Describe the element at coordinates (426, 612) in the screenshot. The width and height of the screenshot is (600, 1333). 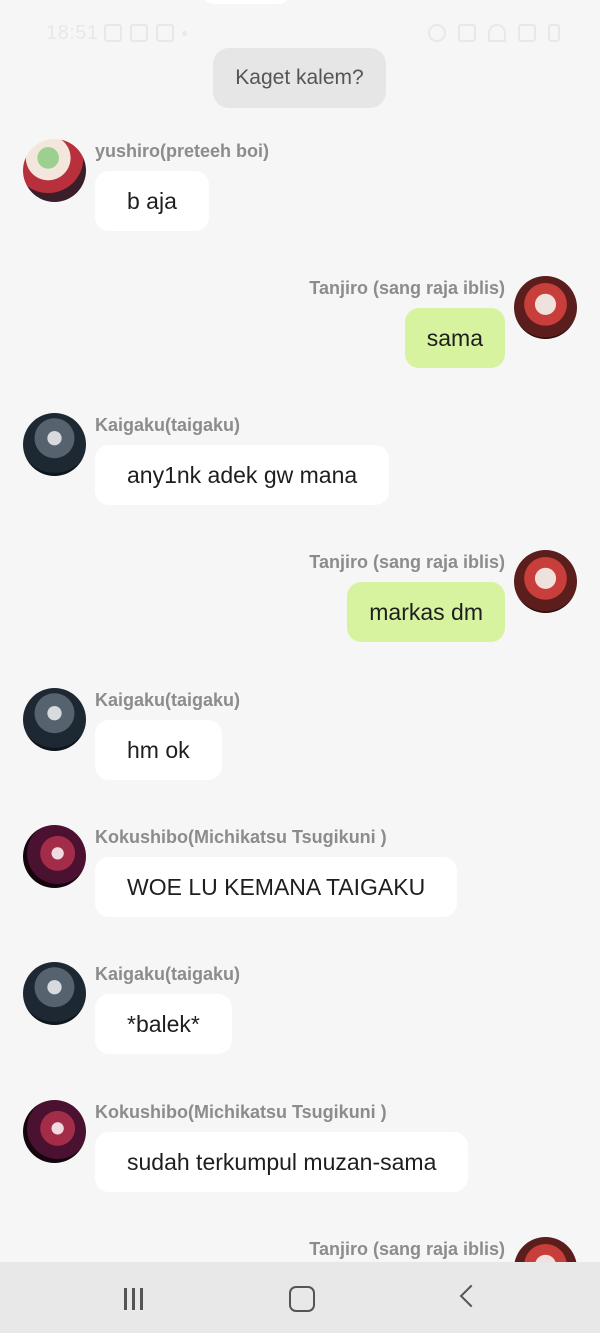
I see `message-bubble: markas dm` at that location.